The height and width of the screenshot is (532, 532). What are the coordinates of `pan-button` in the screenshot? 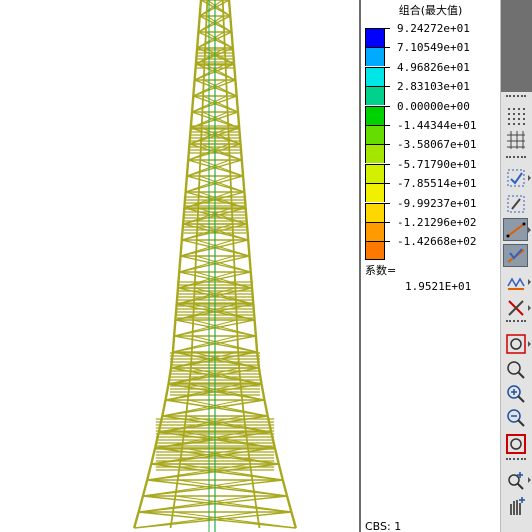 It's located at (515, 479).